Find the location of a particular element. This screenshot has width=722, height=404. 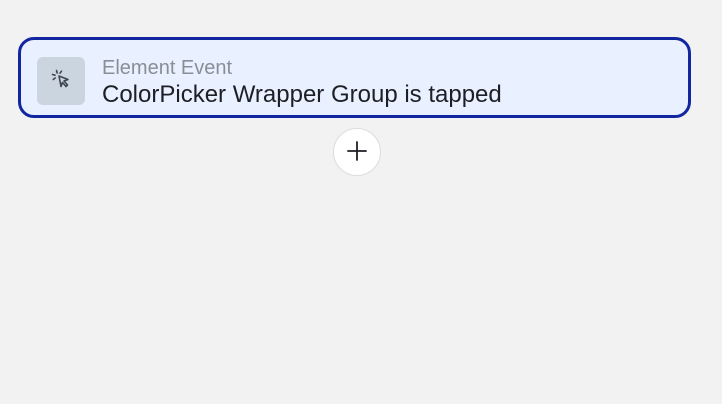

event-title: ColorPicker Wrapper Group is tapped is located at coordinates (302, 94).